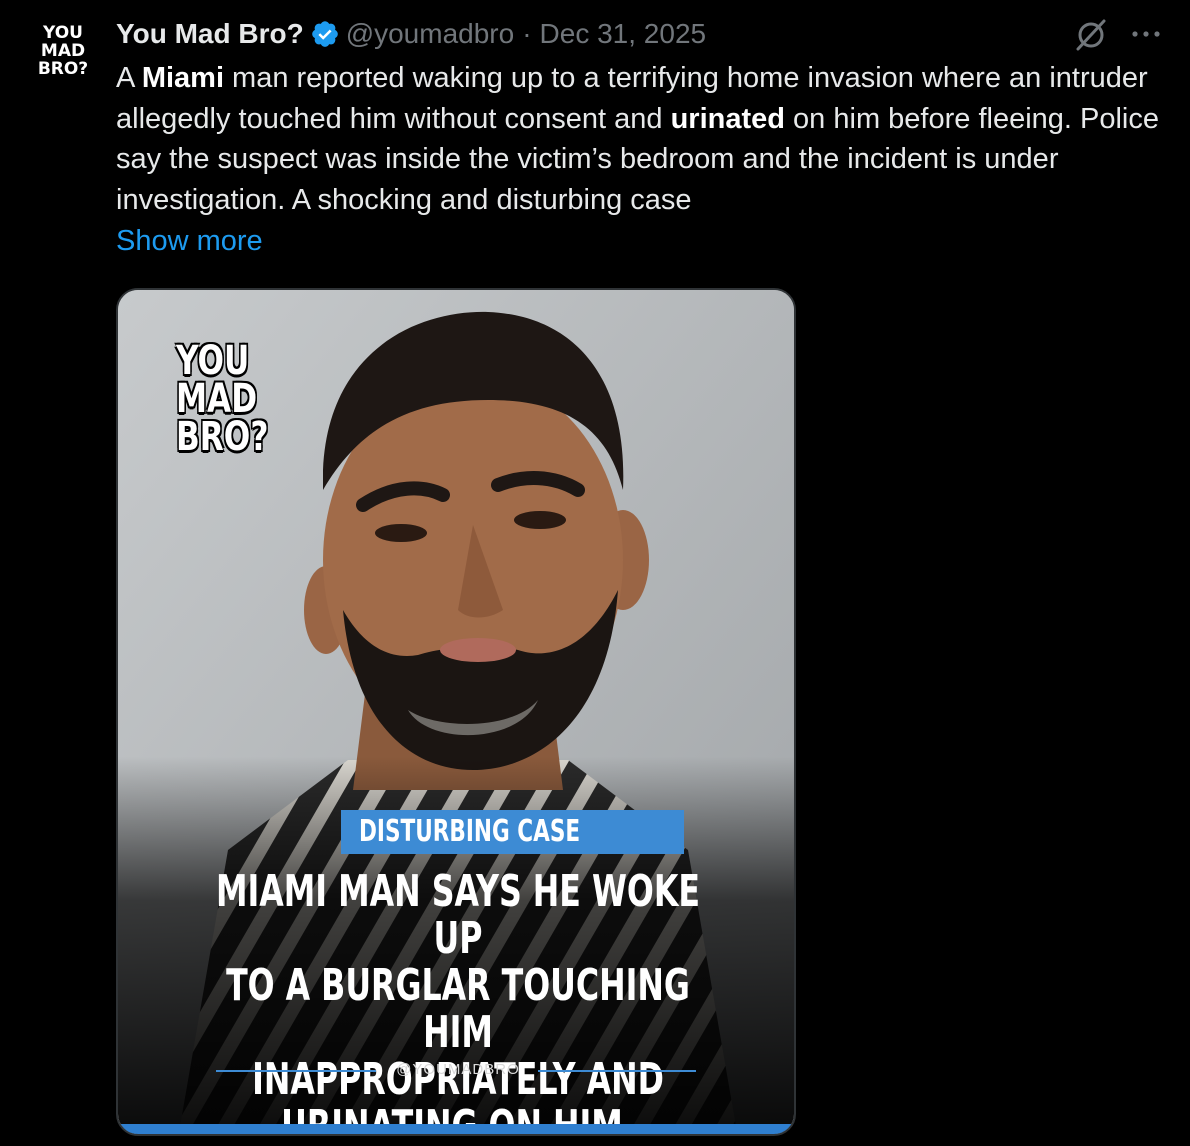  What do you see at coordinates (129, 78) in the screenshot?
I see `post-text-segment: A` at bounding box center [129, 78].